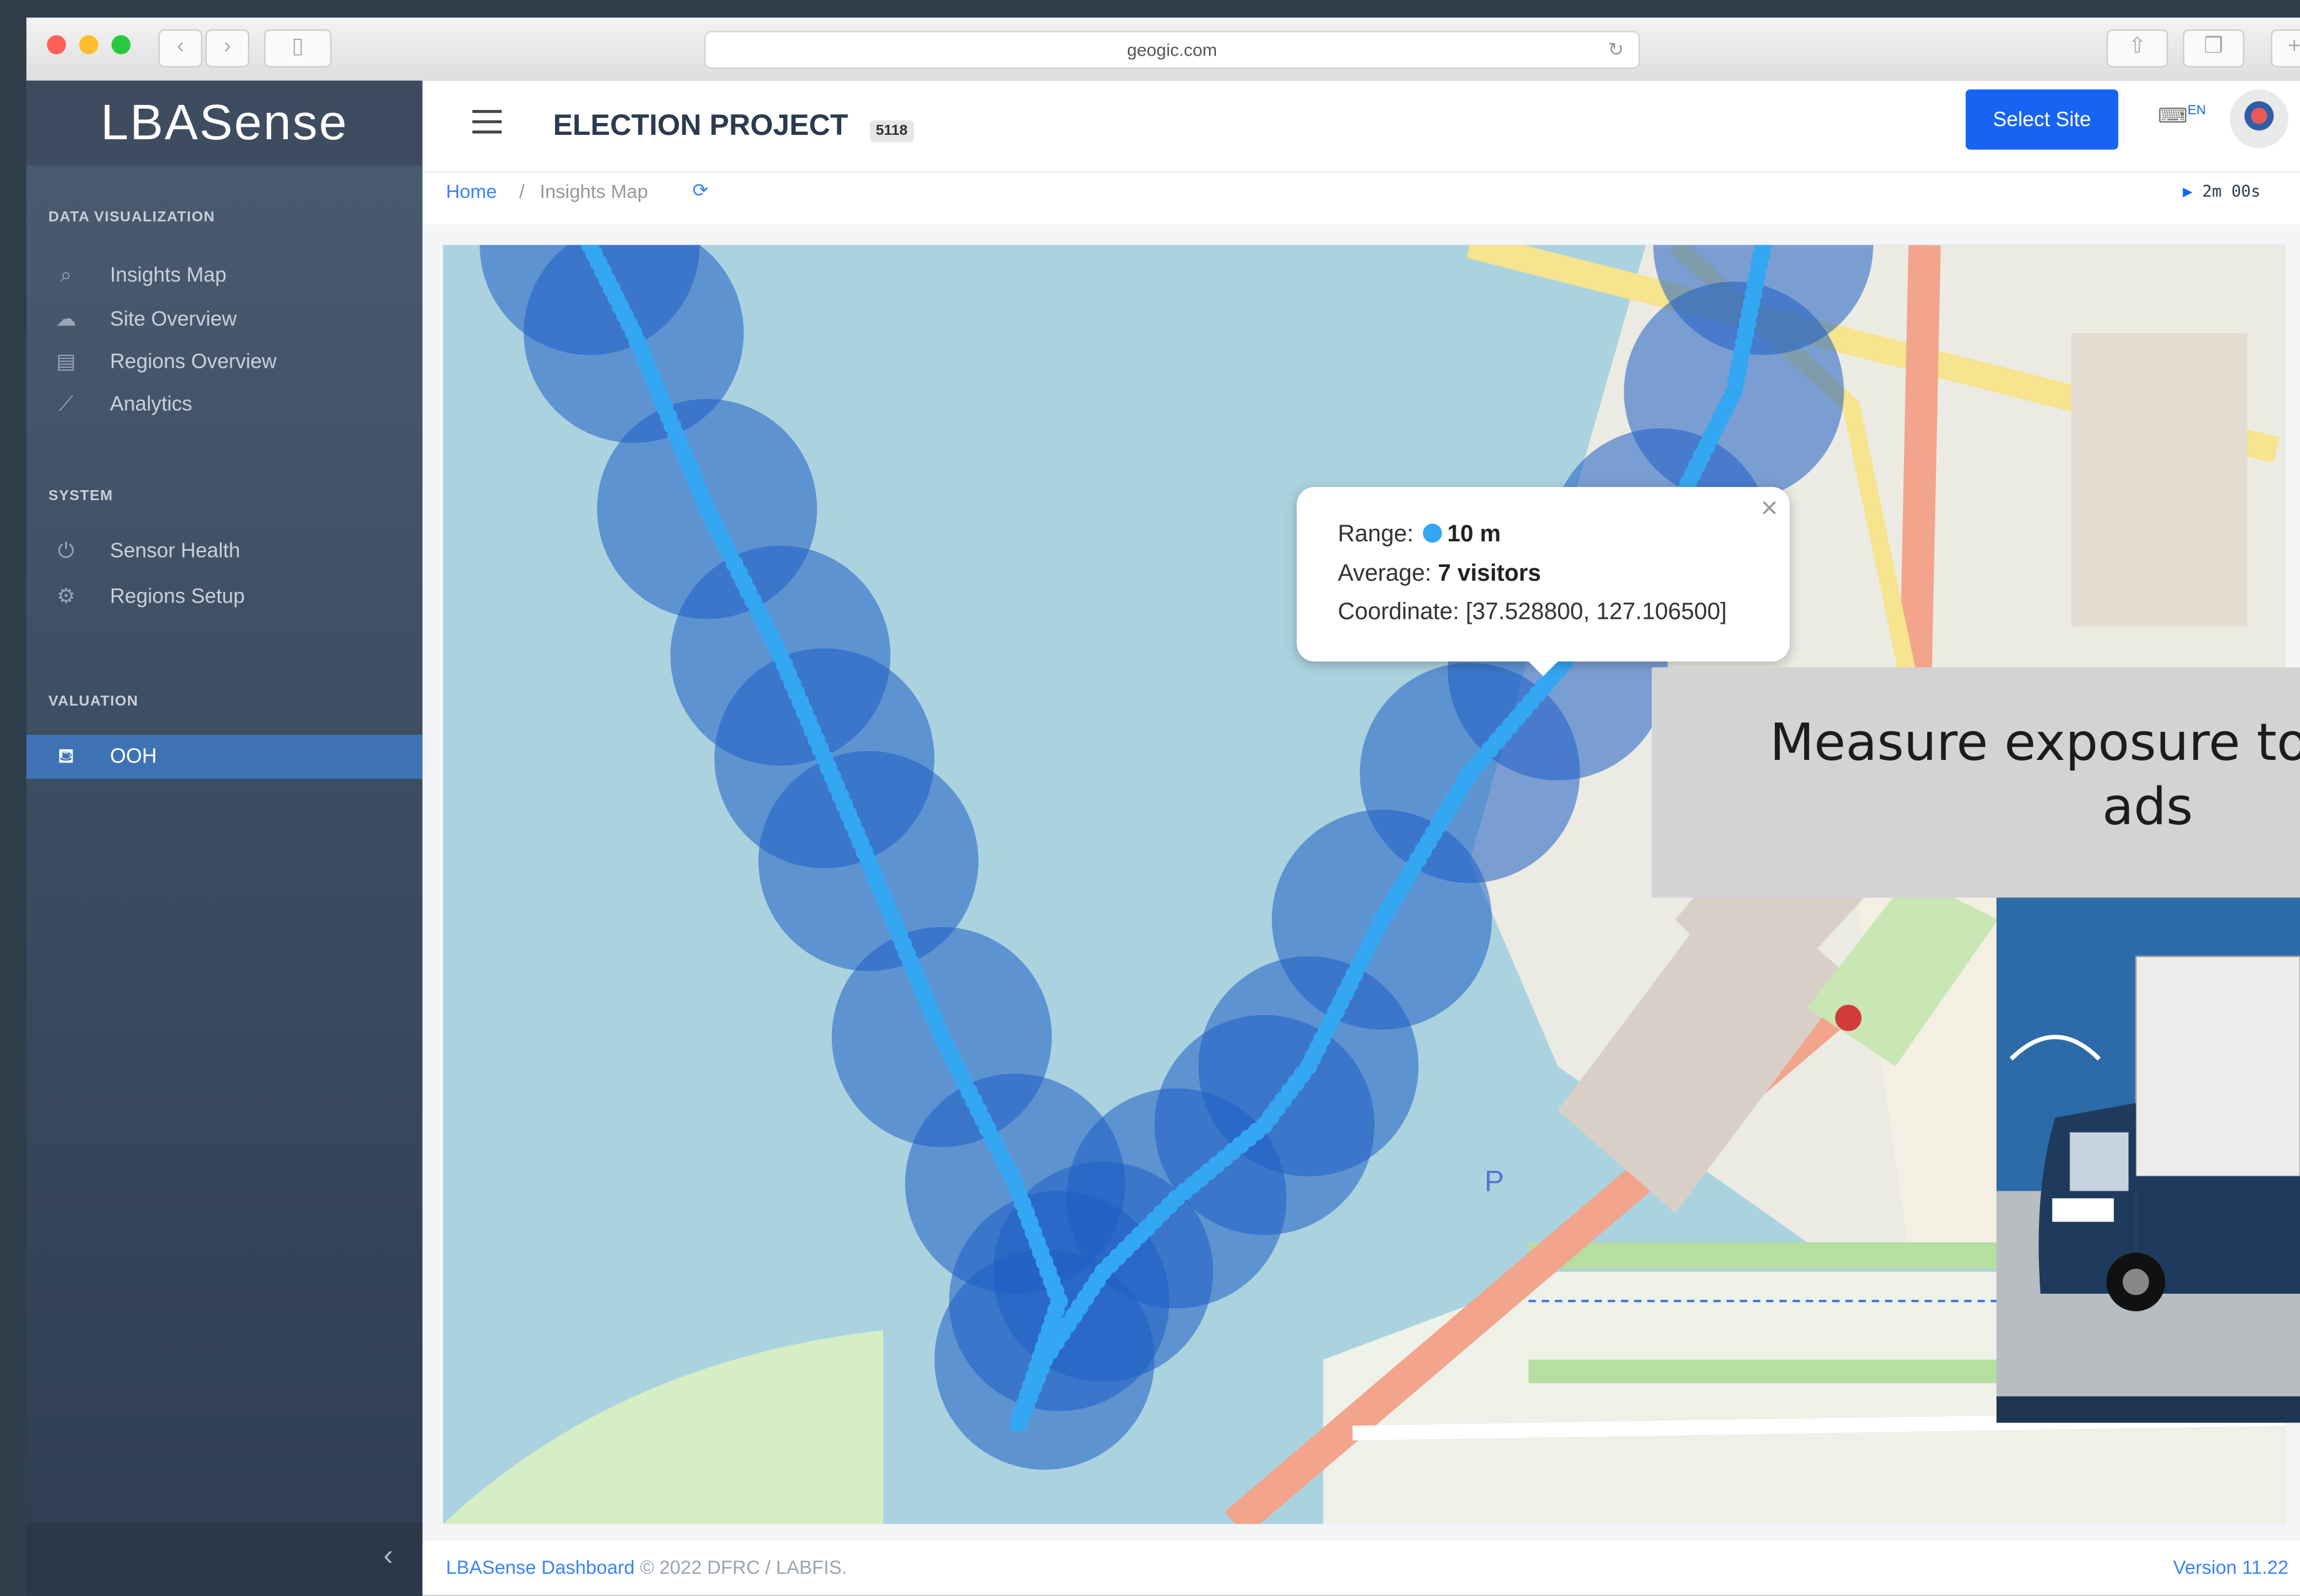 This screenshot has width=2300, height=1596. I want to click on cloud-icon: ☁, so click(66, 318).